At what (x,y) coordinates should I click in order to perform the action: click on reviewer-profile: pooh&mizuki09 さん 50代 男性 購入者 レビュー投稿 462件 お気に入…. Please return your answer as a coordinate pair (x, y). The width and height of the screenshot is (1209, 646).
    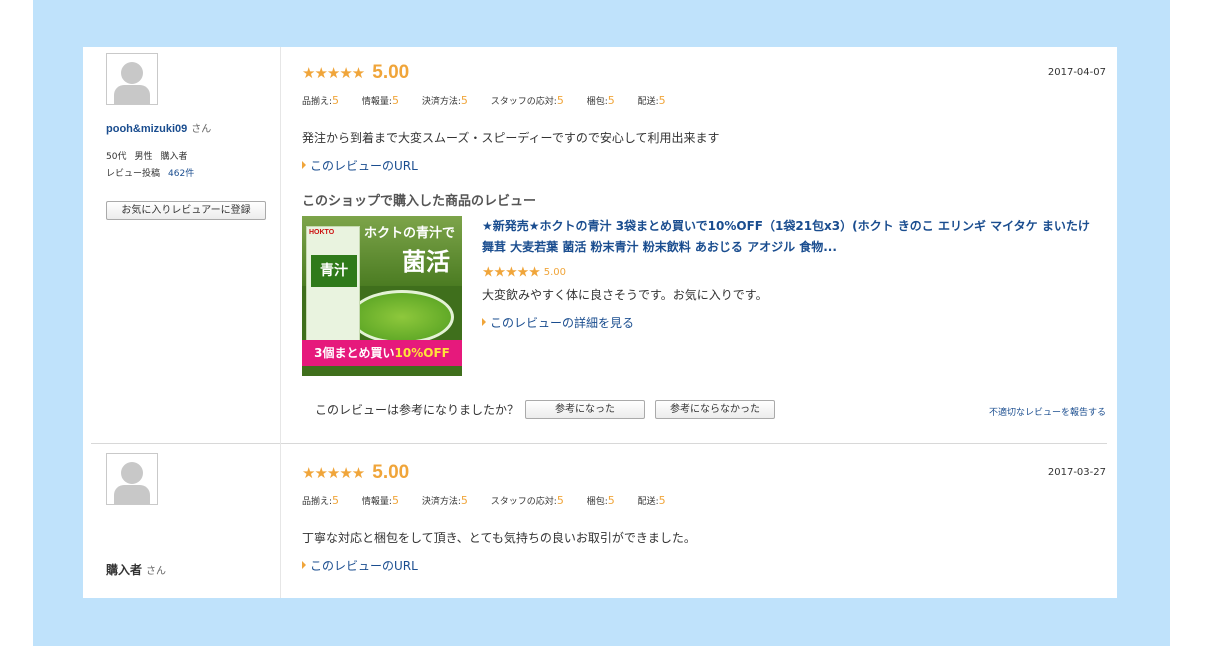
    Looking at the image, I should click on (182, 245).